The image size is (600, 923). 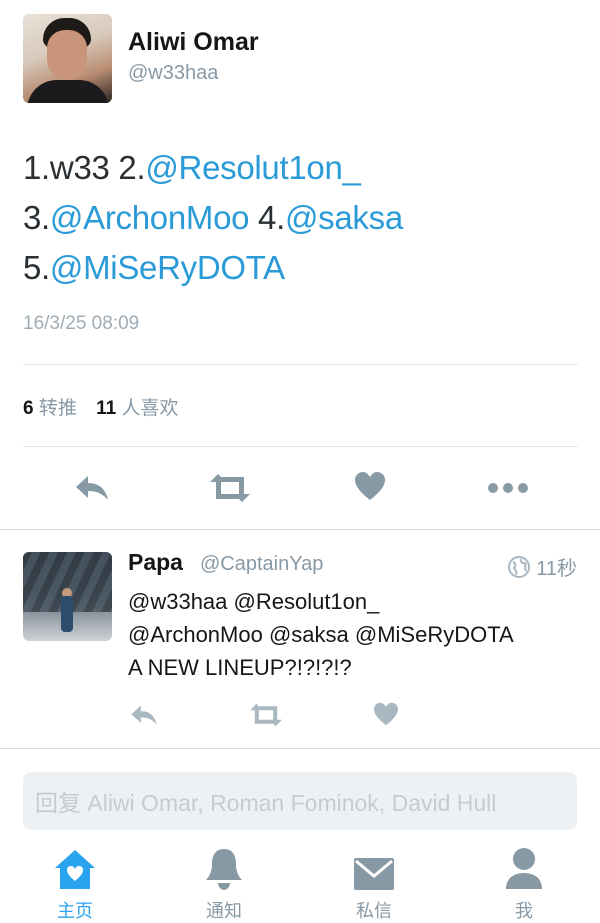 I want to click on tweet-text-plain: 4., so click(x=267, y=217).